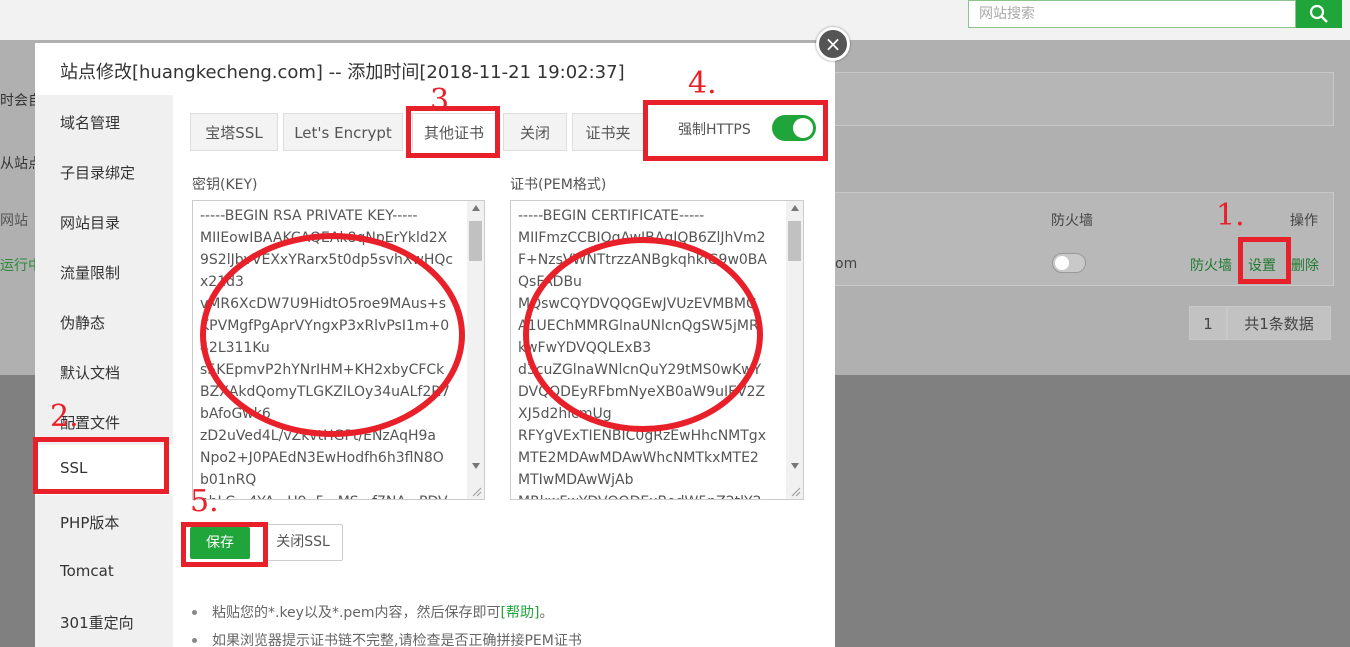 This screenshot has width=1350, height=647. What do you see at coordinates (1132, 14) in the screenshot?
I see `site-search-input: 网站搜索` at bounding box center [1132, 14].